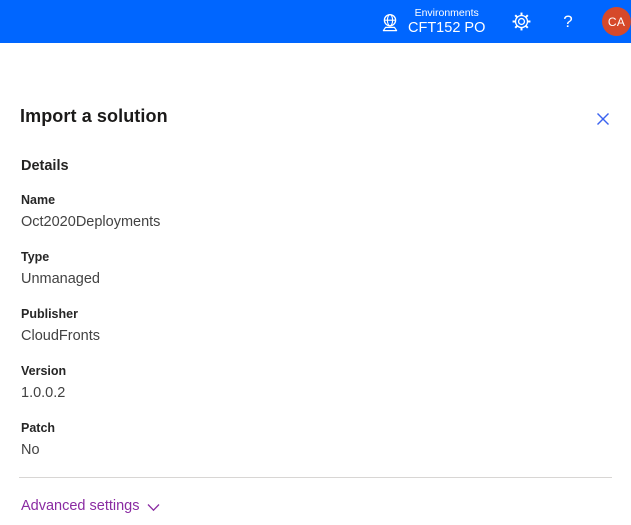  I want to click on settings-gear-icon, so click(521, 21).